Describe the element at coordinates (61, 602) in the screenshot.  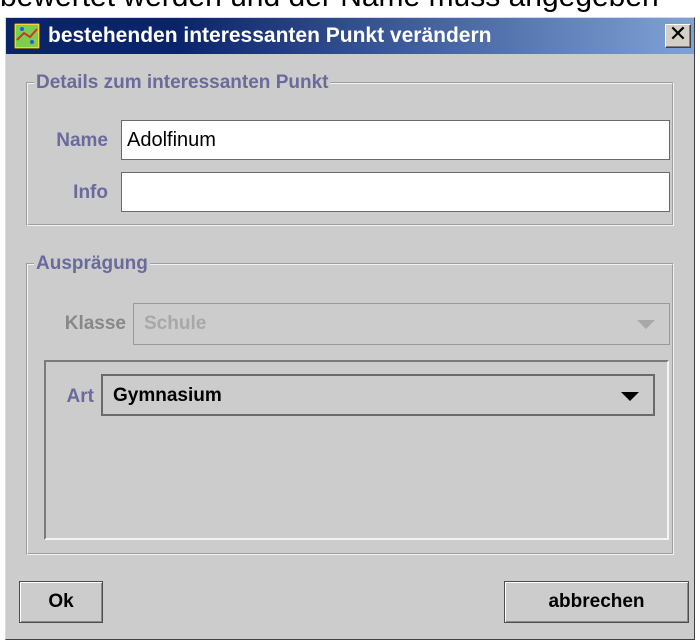
I see `ok-button: Ok` at that location.